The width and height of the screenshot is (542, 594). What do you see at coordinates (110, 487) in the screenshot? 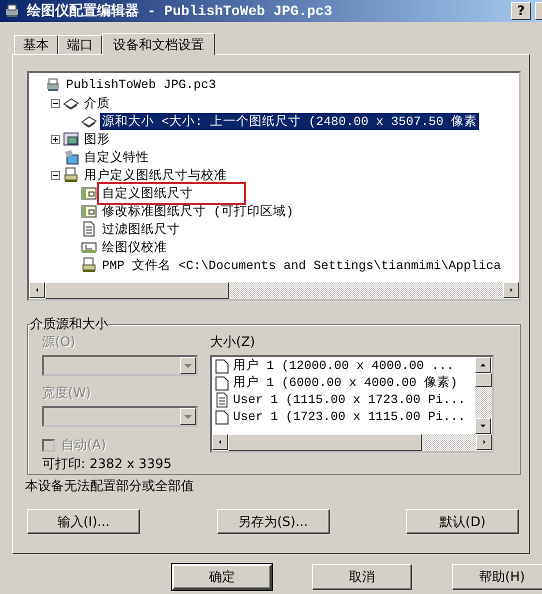
I see `status-text: 本设备无法配置部分或全部值` at bounding box center [110, 487].